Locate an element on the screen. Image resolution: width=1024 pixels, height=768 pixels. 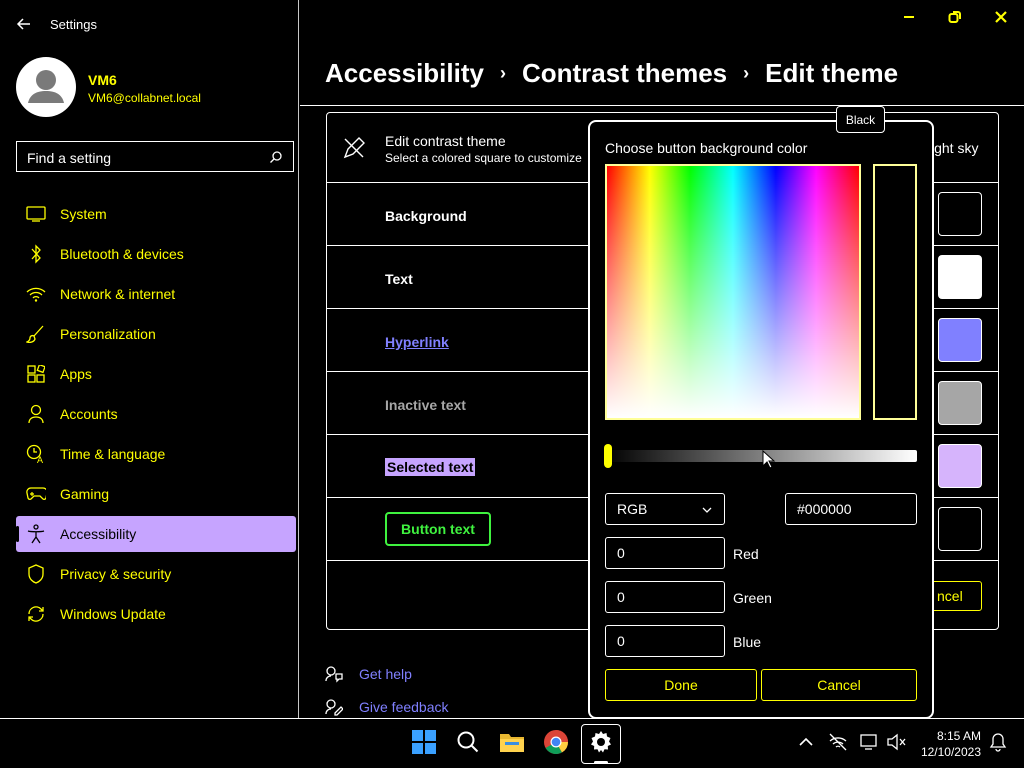
gear-icon is located at coordinates (601, 742).